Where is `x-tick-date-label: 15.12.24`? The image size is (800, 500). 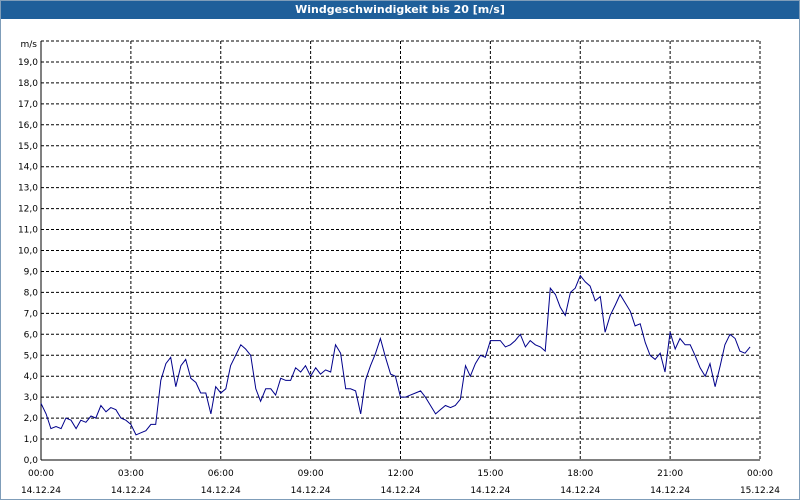
x-tick-date-label: 15.12.24 is located at coordinates (760, 491).